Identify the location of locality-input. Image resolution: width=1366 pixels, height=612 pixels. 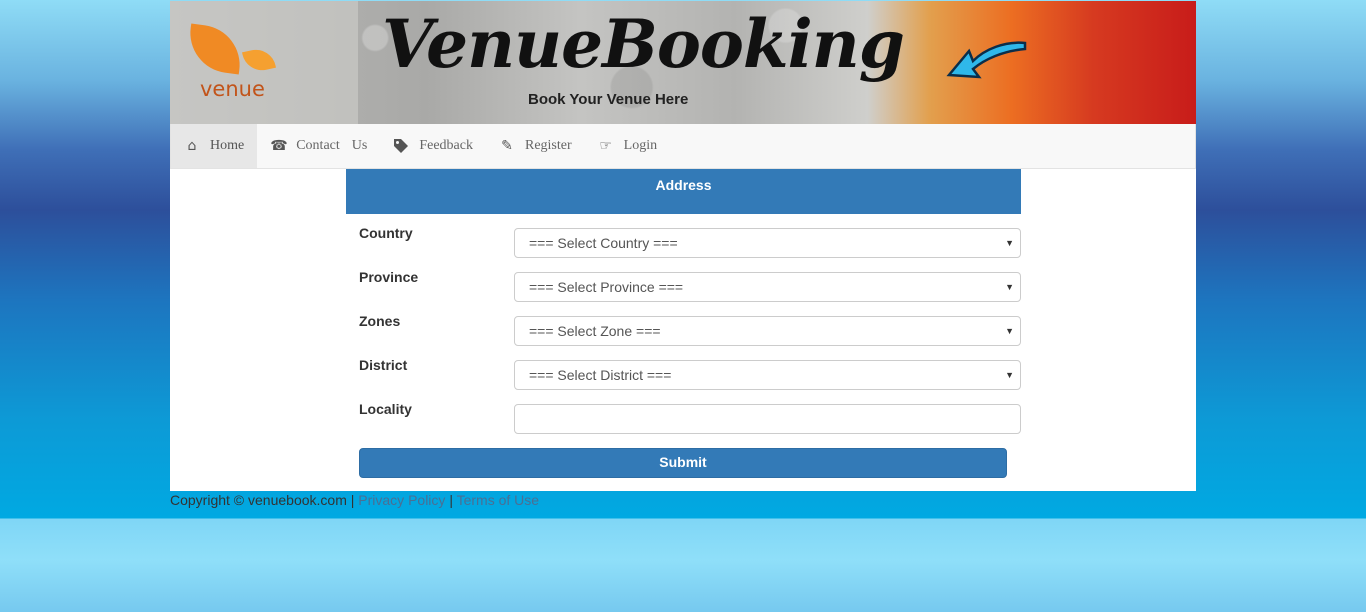
(767, 419).